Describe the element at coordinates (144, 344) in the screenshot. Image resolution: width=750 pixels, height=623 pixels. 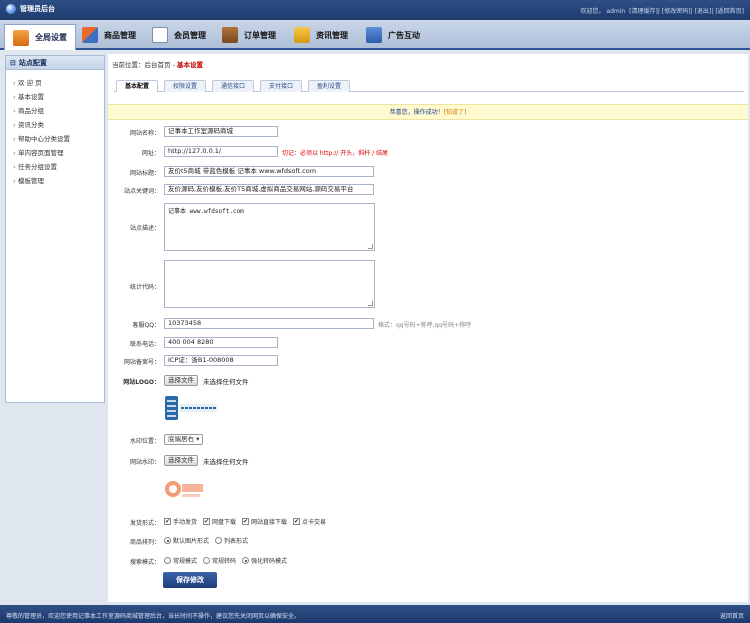
I see `phone-label: 联系电话：` at that location.